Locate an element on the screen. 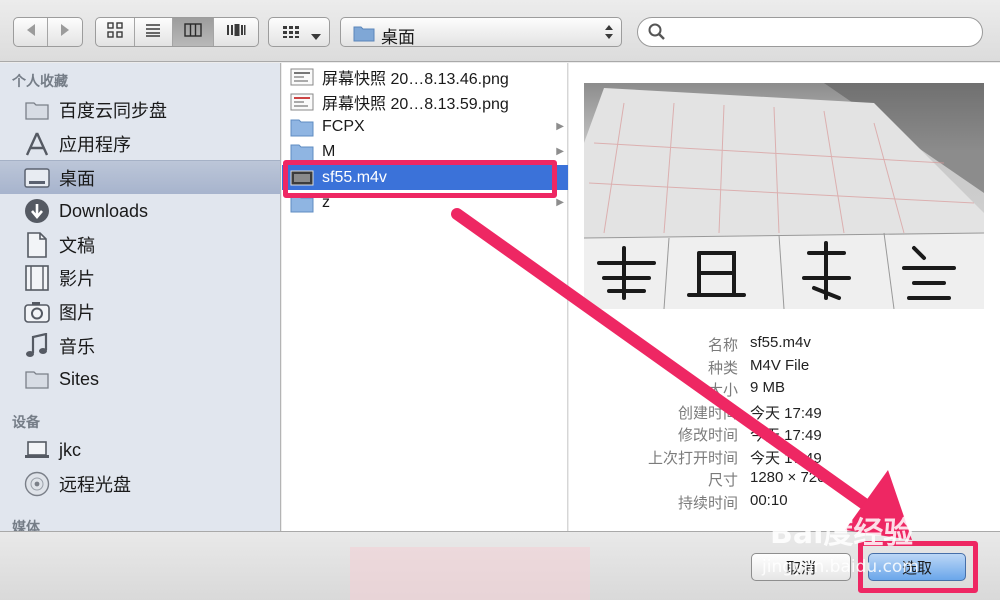 The height and width of the screenshot is (600, 1000). watermark-brand: Bai度经验 is located at coordinates (842, 533).